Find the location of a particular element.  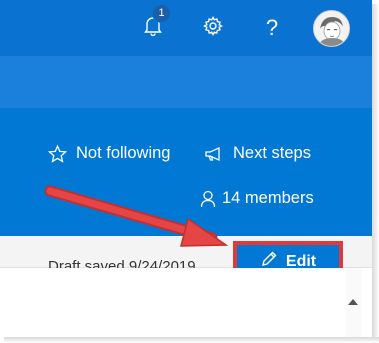

members-label: 14 members is located at coordinates (268, 198).